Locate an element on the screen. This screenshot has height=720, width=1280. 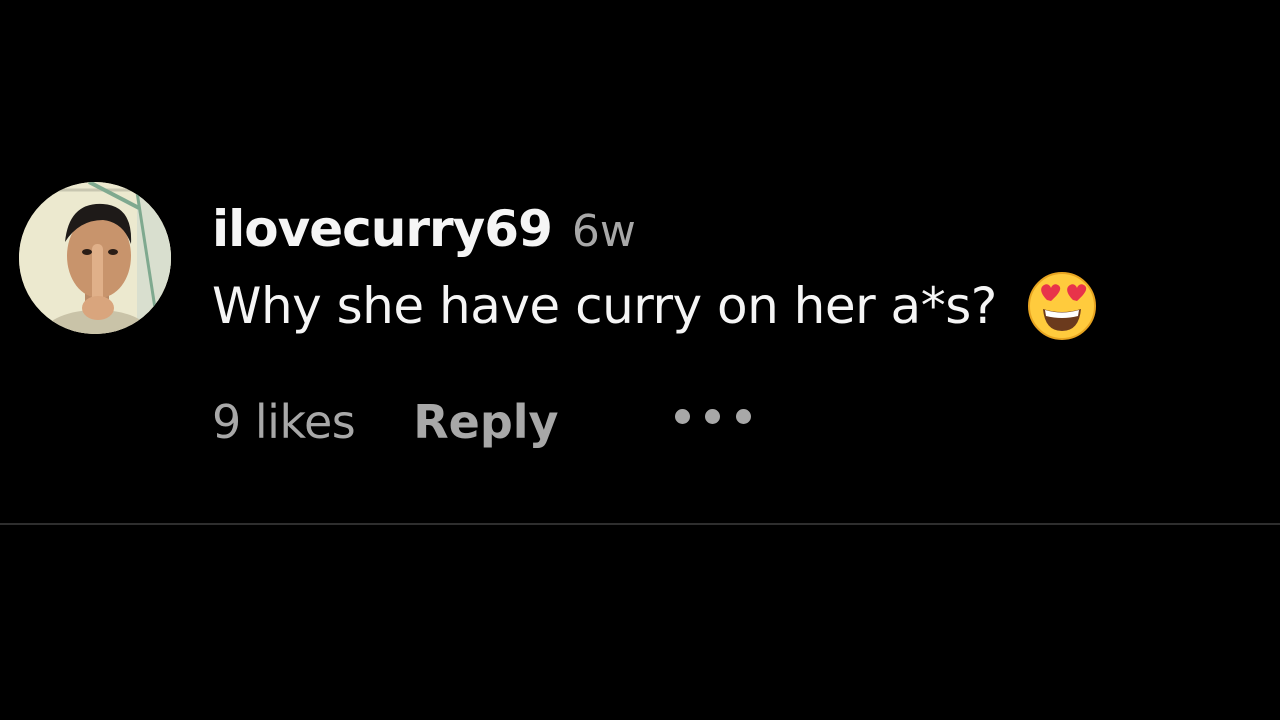
timestamp: 6w is located at coordinates (604, 232).